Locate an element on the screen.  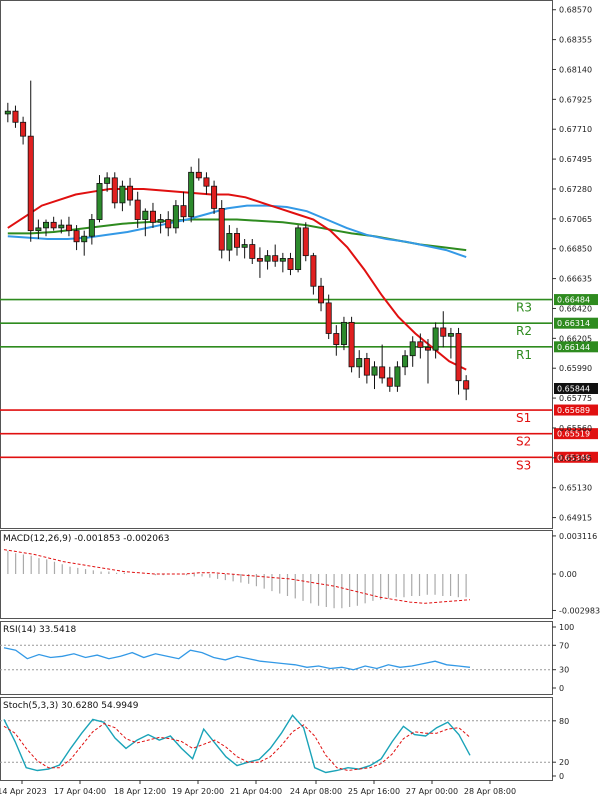
level-name-r1: R1 is located at coordinates (524, 355).